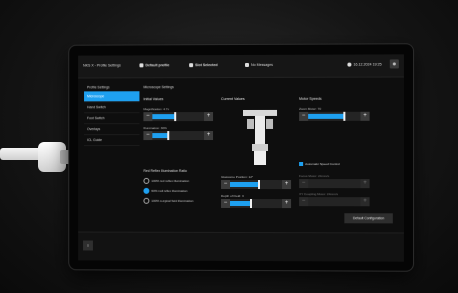  Describe the element at coordinates (334, 183) in the screenshot. I see `focus-motor-slider: − +` at that location.